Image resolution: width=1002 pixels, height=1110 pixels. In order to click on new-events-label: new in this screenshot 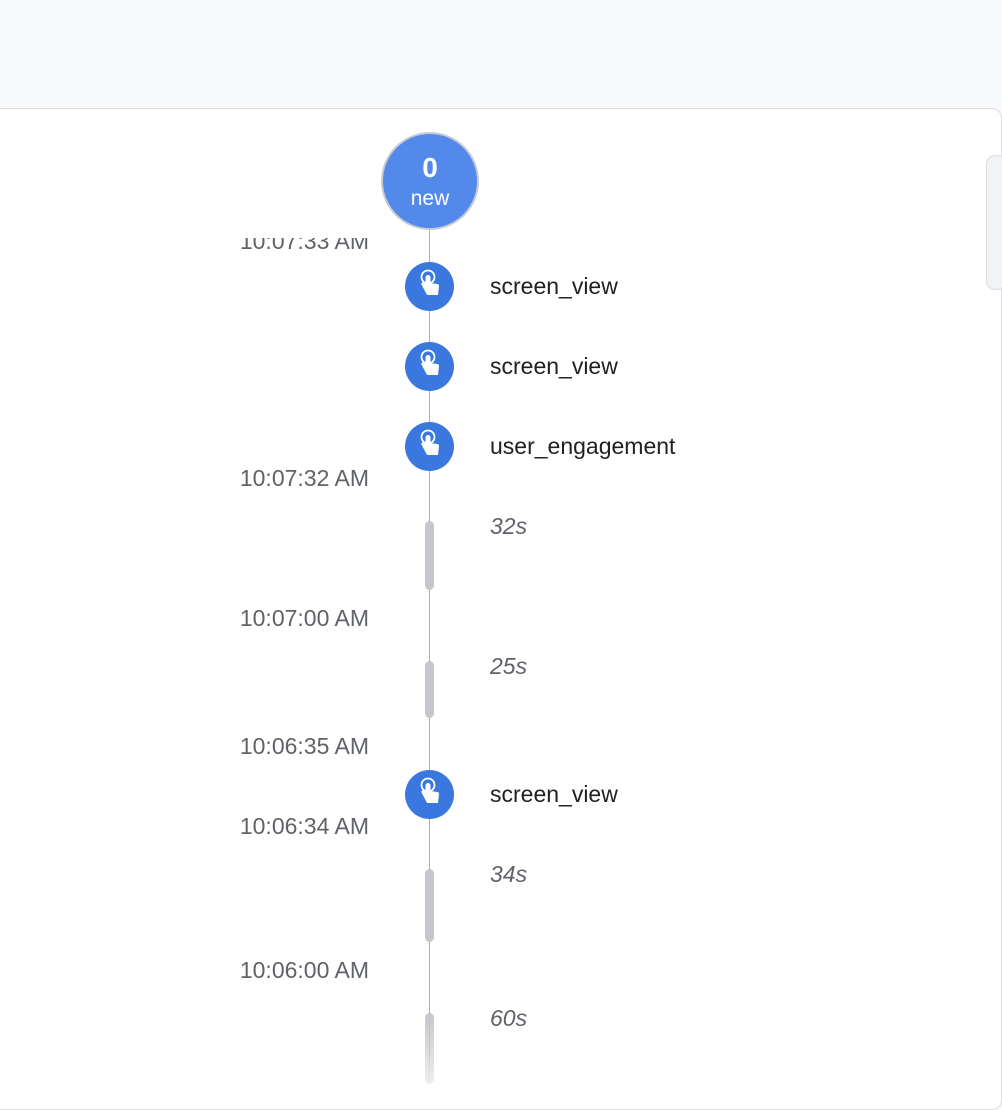, I will do `click(430, 198)`.